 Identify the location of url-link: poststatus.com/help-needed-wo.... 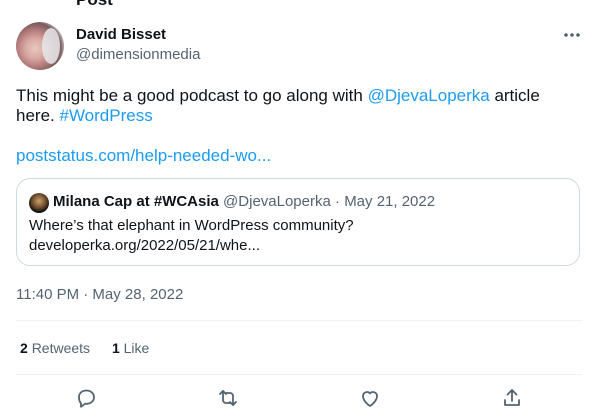
(143, 155).